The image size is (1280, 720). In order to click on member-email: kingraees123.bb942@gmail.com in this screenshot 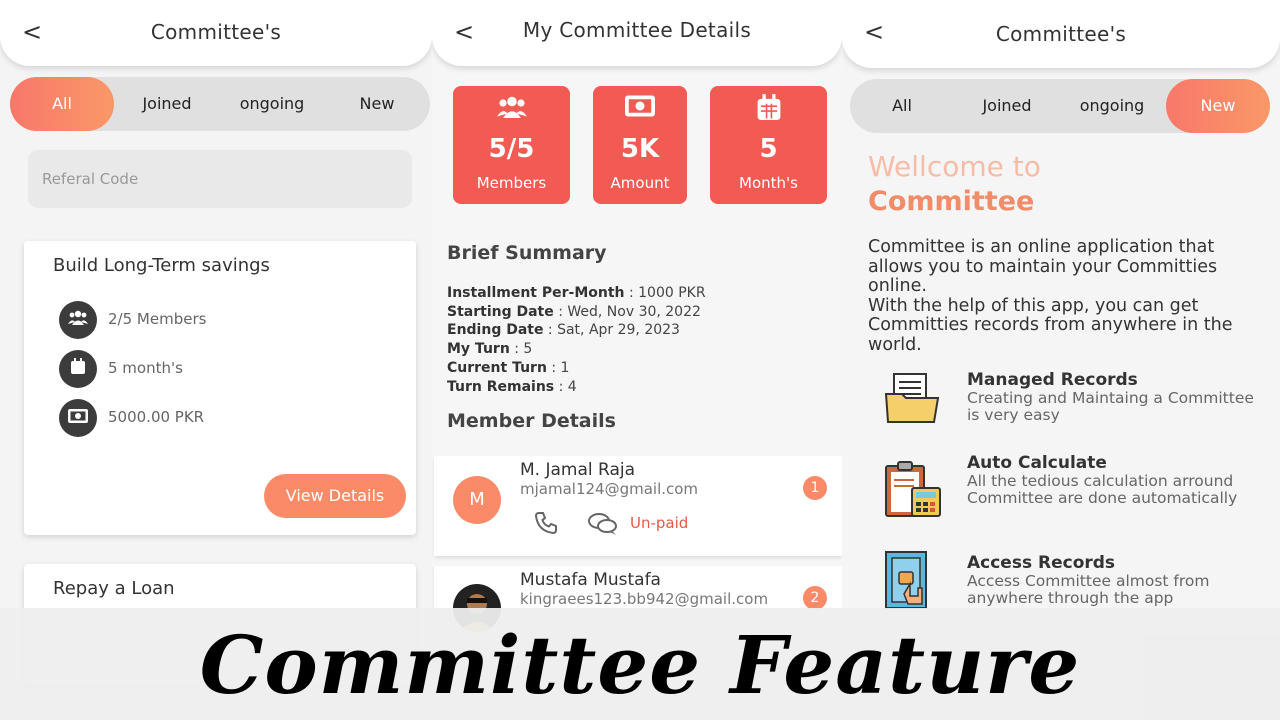, I will do `click(644, 599)`.